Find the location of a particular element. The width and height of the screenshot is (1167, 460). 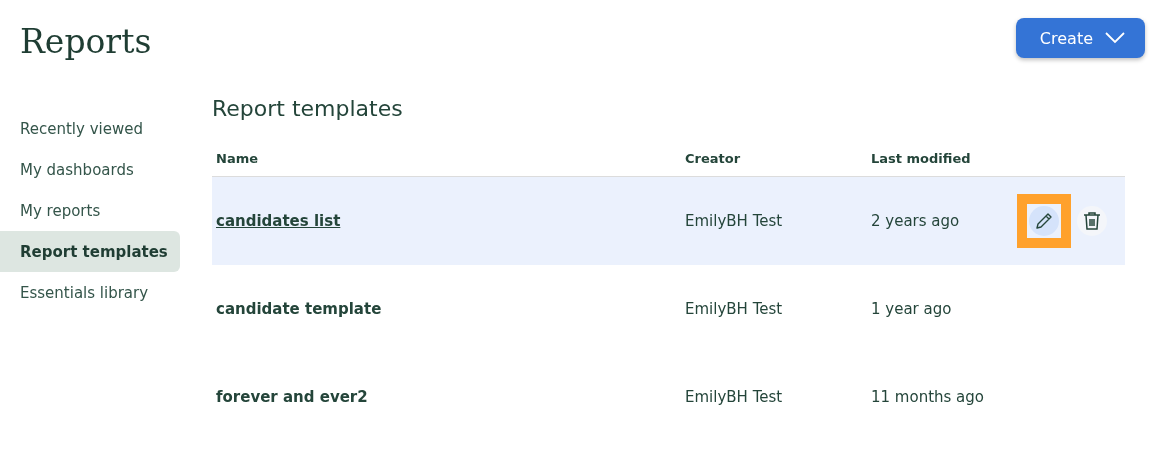

delete-button is located at coordinates (1092, 221).